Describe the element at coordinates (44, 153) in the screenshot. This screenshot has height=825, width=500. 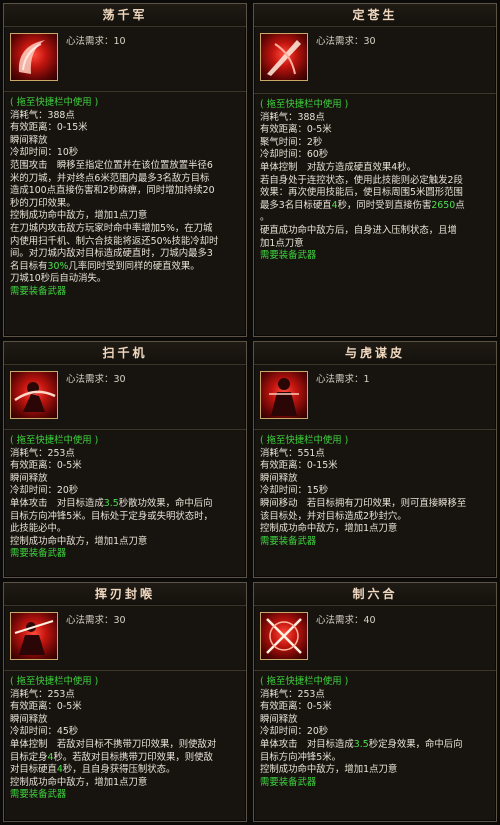
I see `skill-stat: 冷却时间：10秒` at that location.